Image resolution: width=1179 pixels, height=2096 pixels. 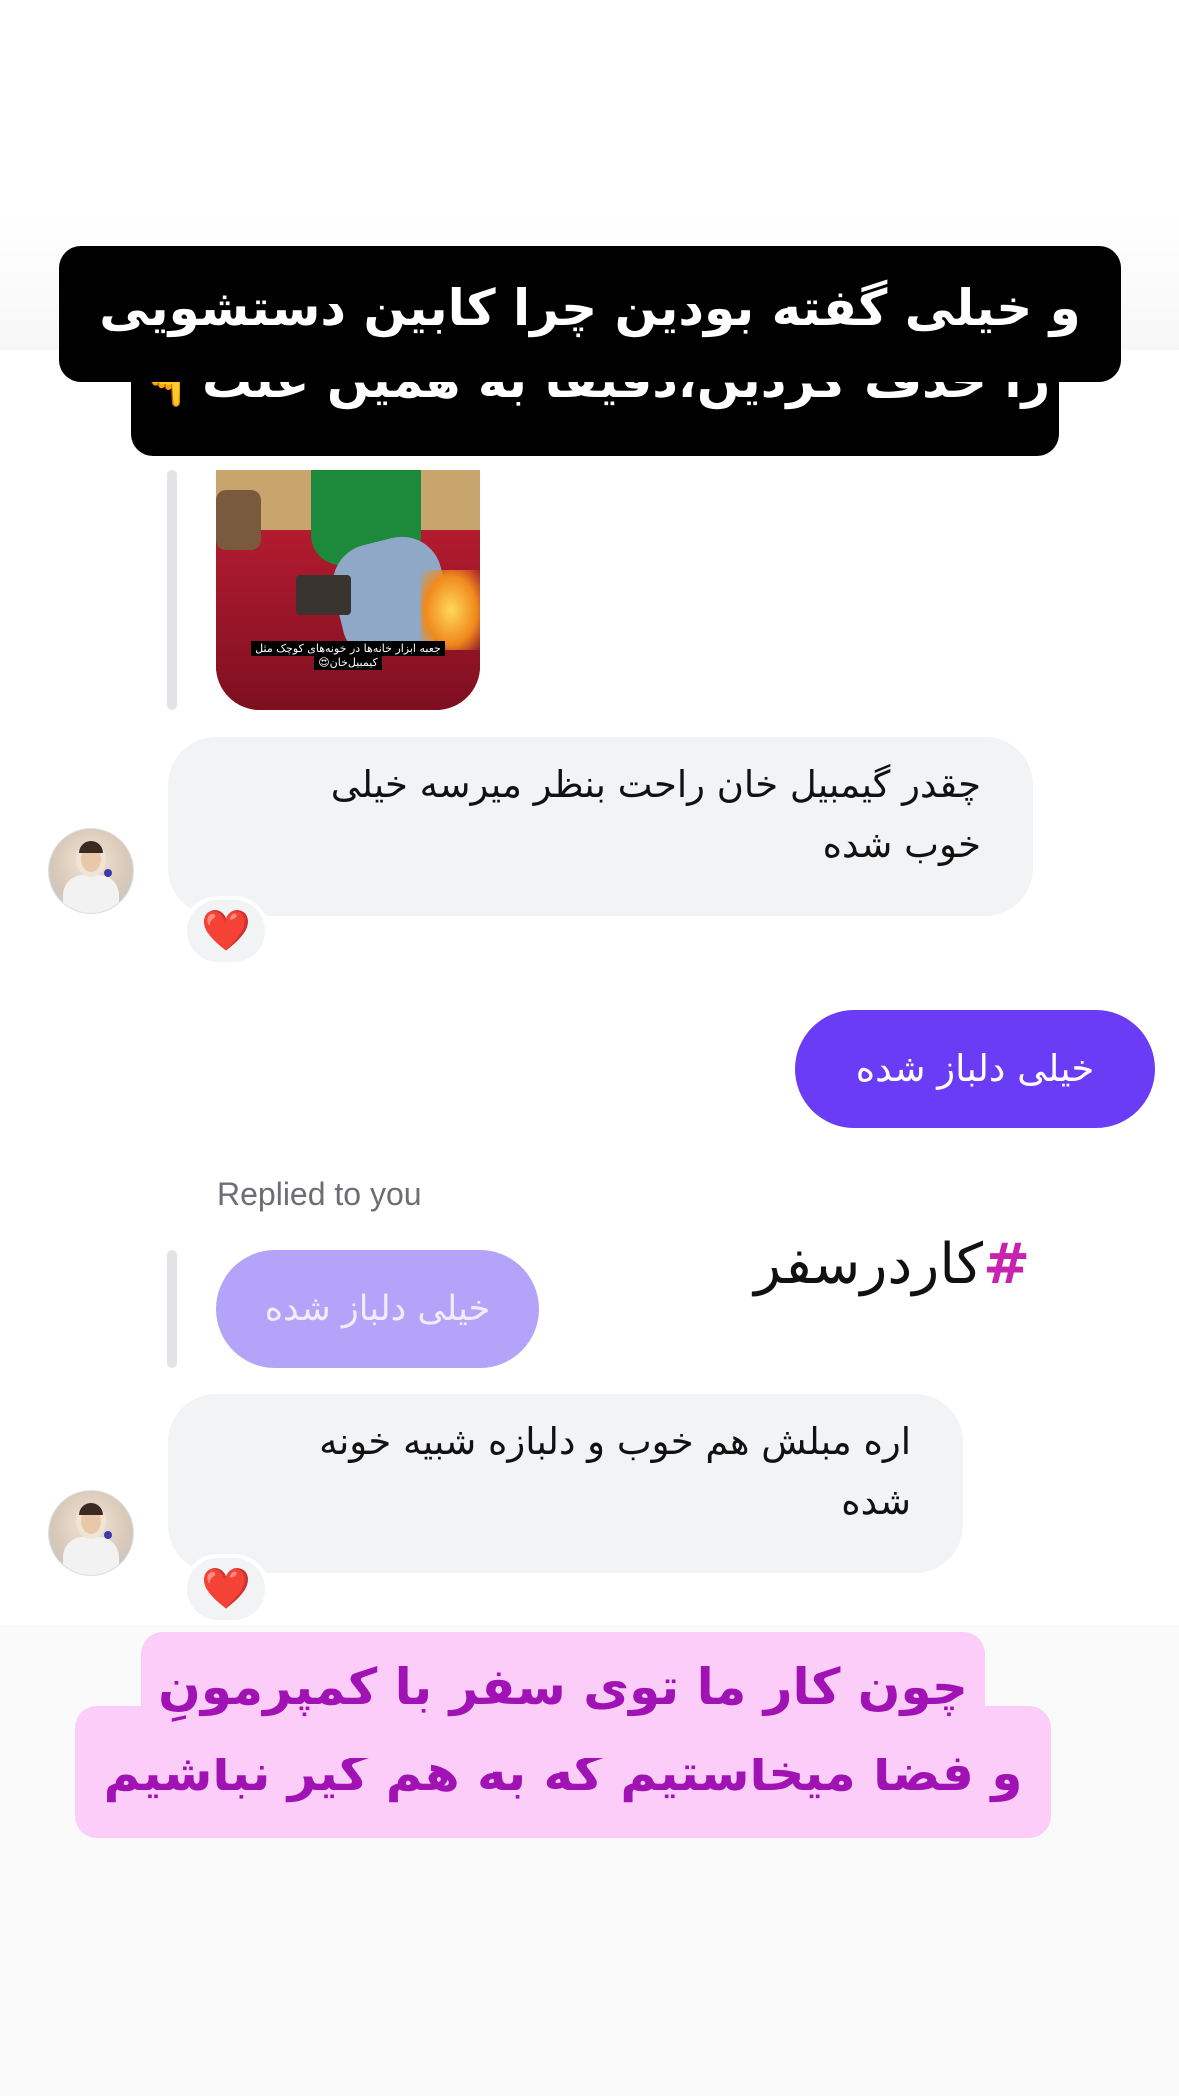 I want to click on incoming-message-bubble: اره مبلش هم خوب و دلبازه شبیه خونه شده, so click(x=565, y=1483).